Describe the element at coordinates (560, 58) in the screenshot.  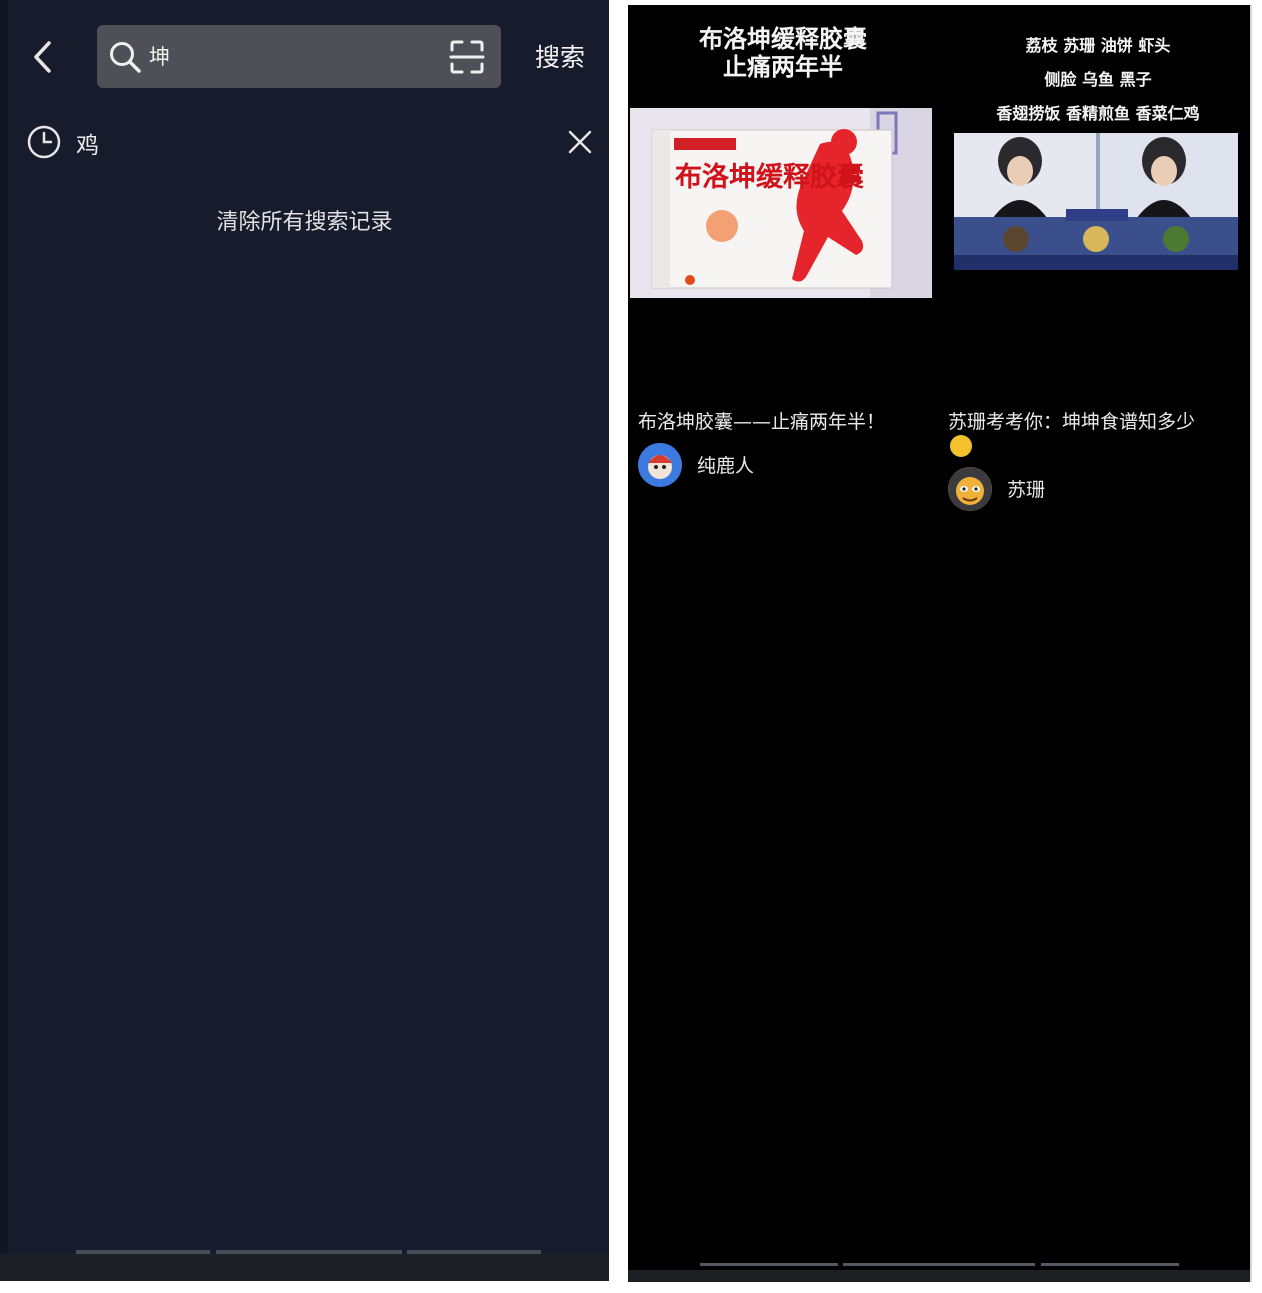
I see `search-button: 搜索` at that location.